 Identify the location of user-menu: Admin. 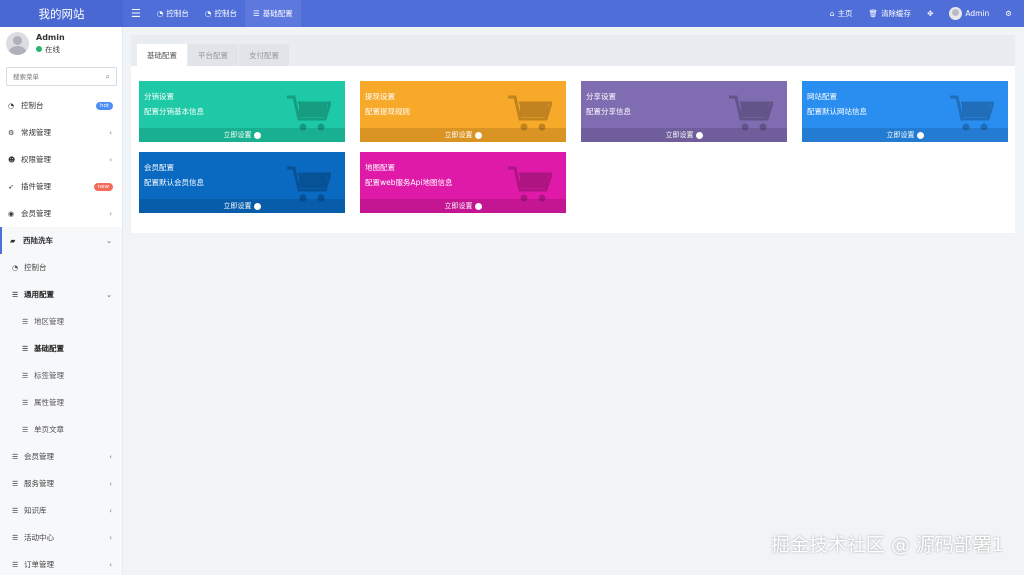
(969, 13).